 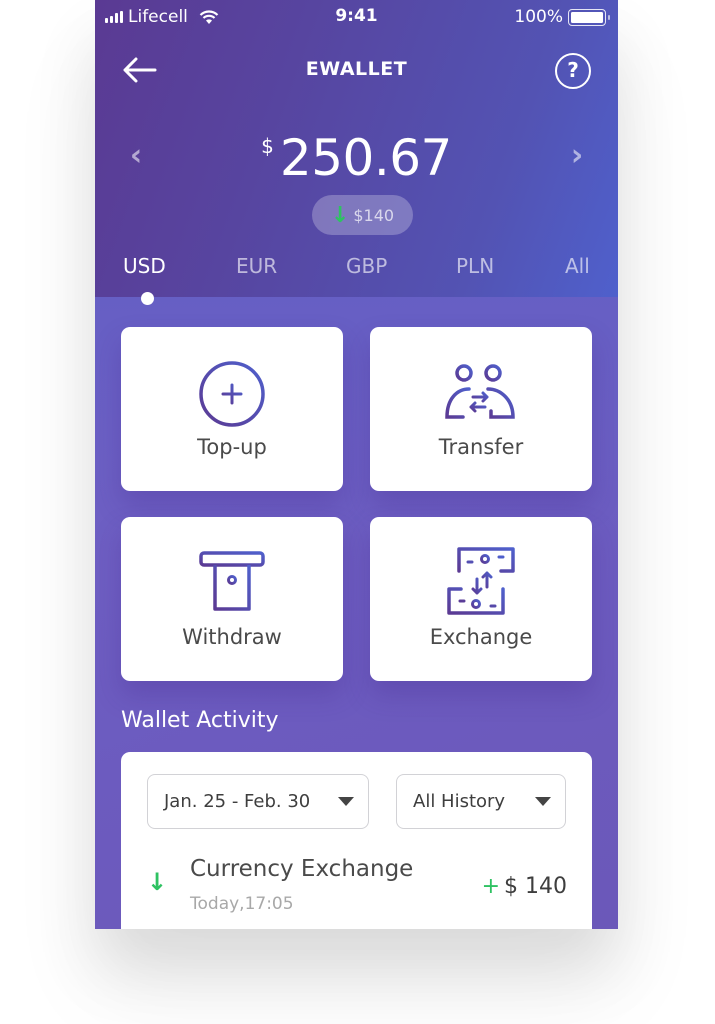 I want to click on plus-circle-icon, so click(x=232, y=394).